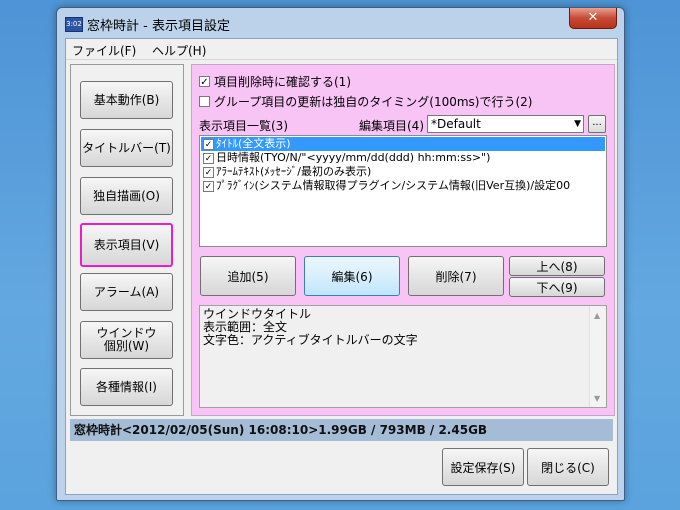 The image size is (680, 510). I want to click on confirm-delete-label: 項目削除時に確認する(1), so click(282, 82).